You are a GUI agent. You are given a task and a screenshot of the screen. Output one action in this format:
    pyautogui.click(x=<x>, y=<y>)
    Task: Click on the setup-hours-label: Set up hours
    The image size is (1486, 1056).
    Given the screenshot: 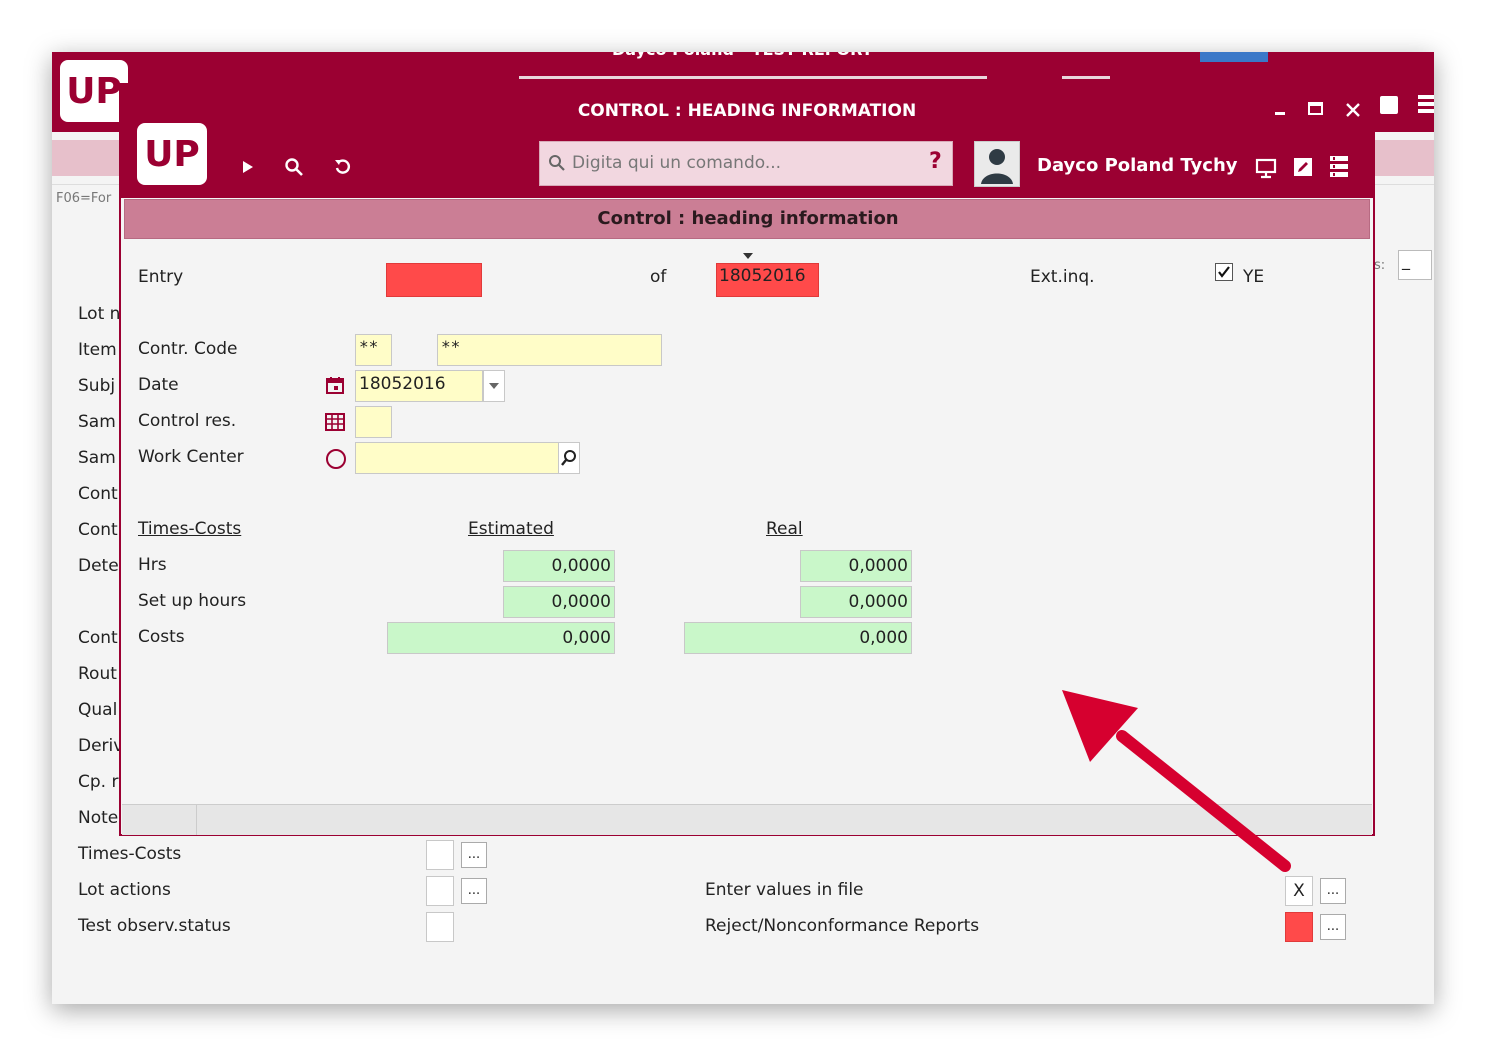 What is the action you would take?
    pyautogui.click(x=192, y=601)
    